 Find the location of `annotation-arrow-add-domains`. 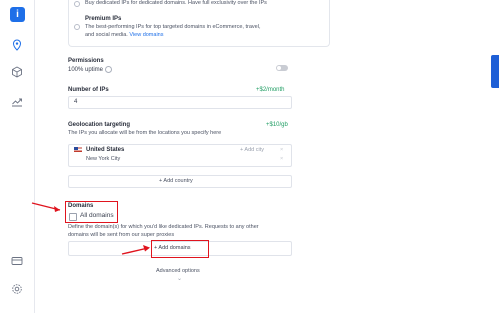

annotation-arrow-add-domains is located at coordinates (135, 250).